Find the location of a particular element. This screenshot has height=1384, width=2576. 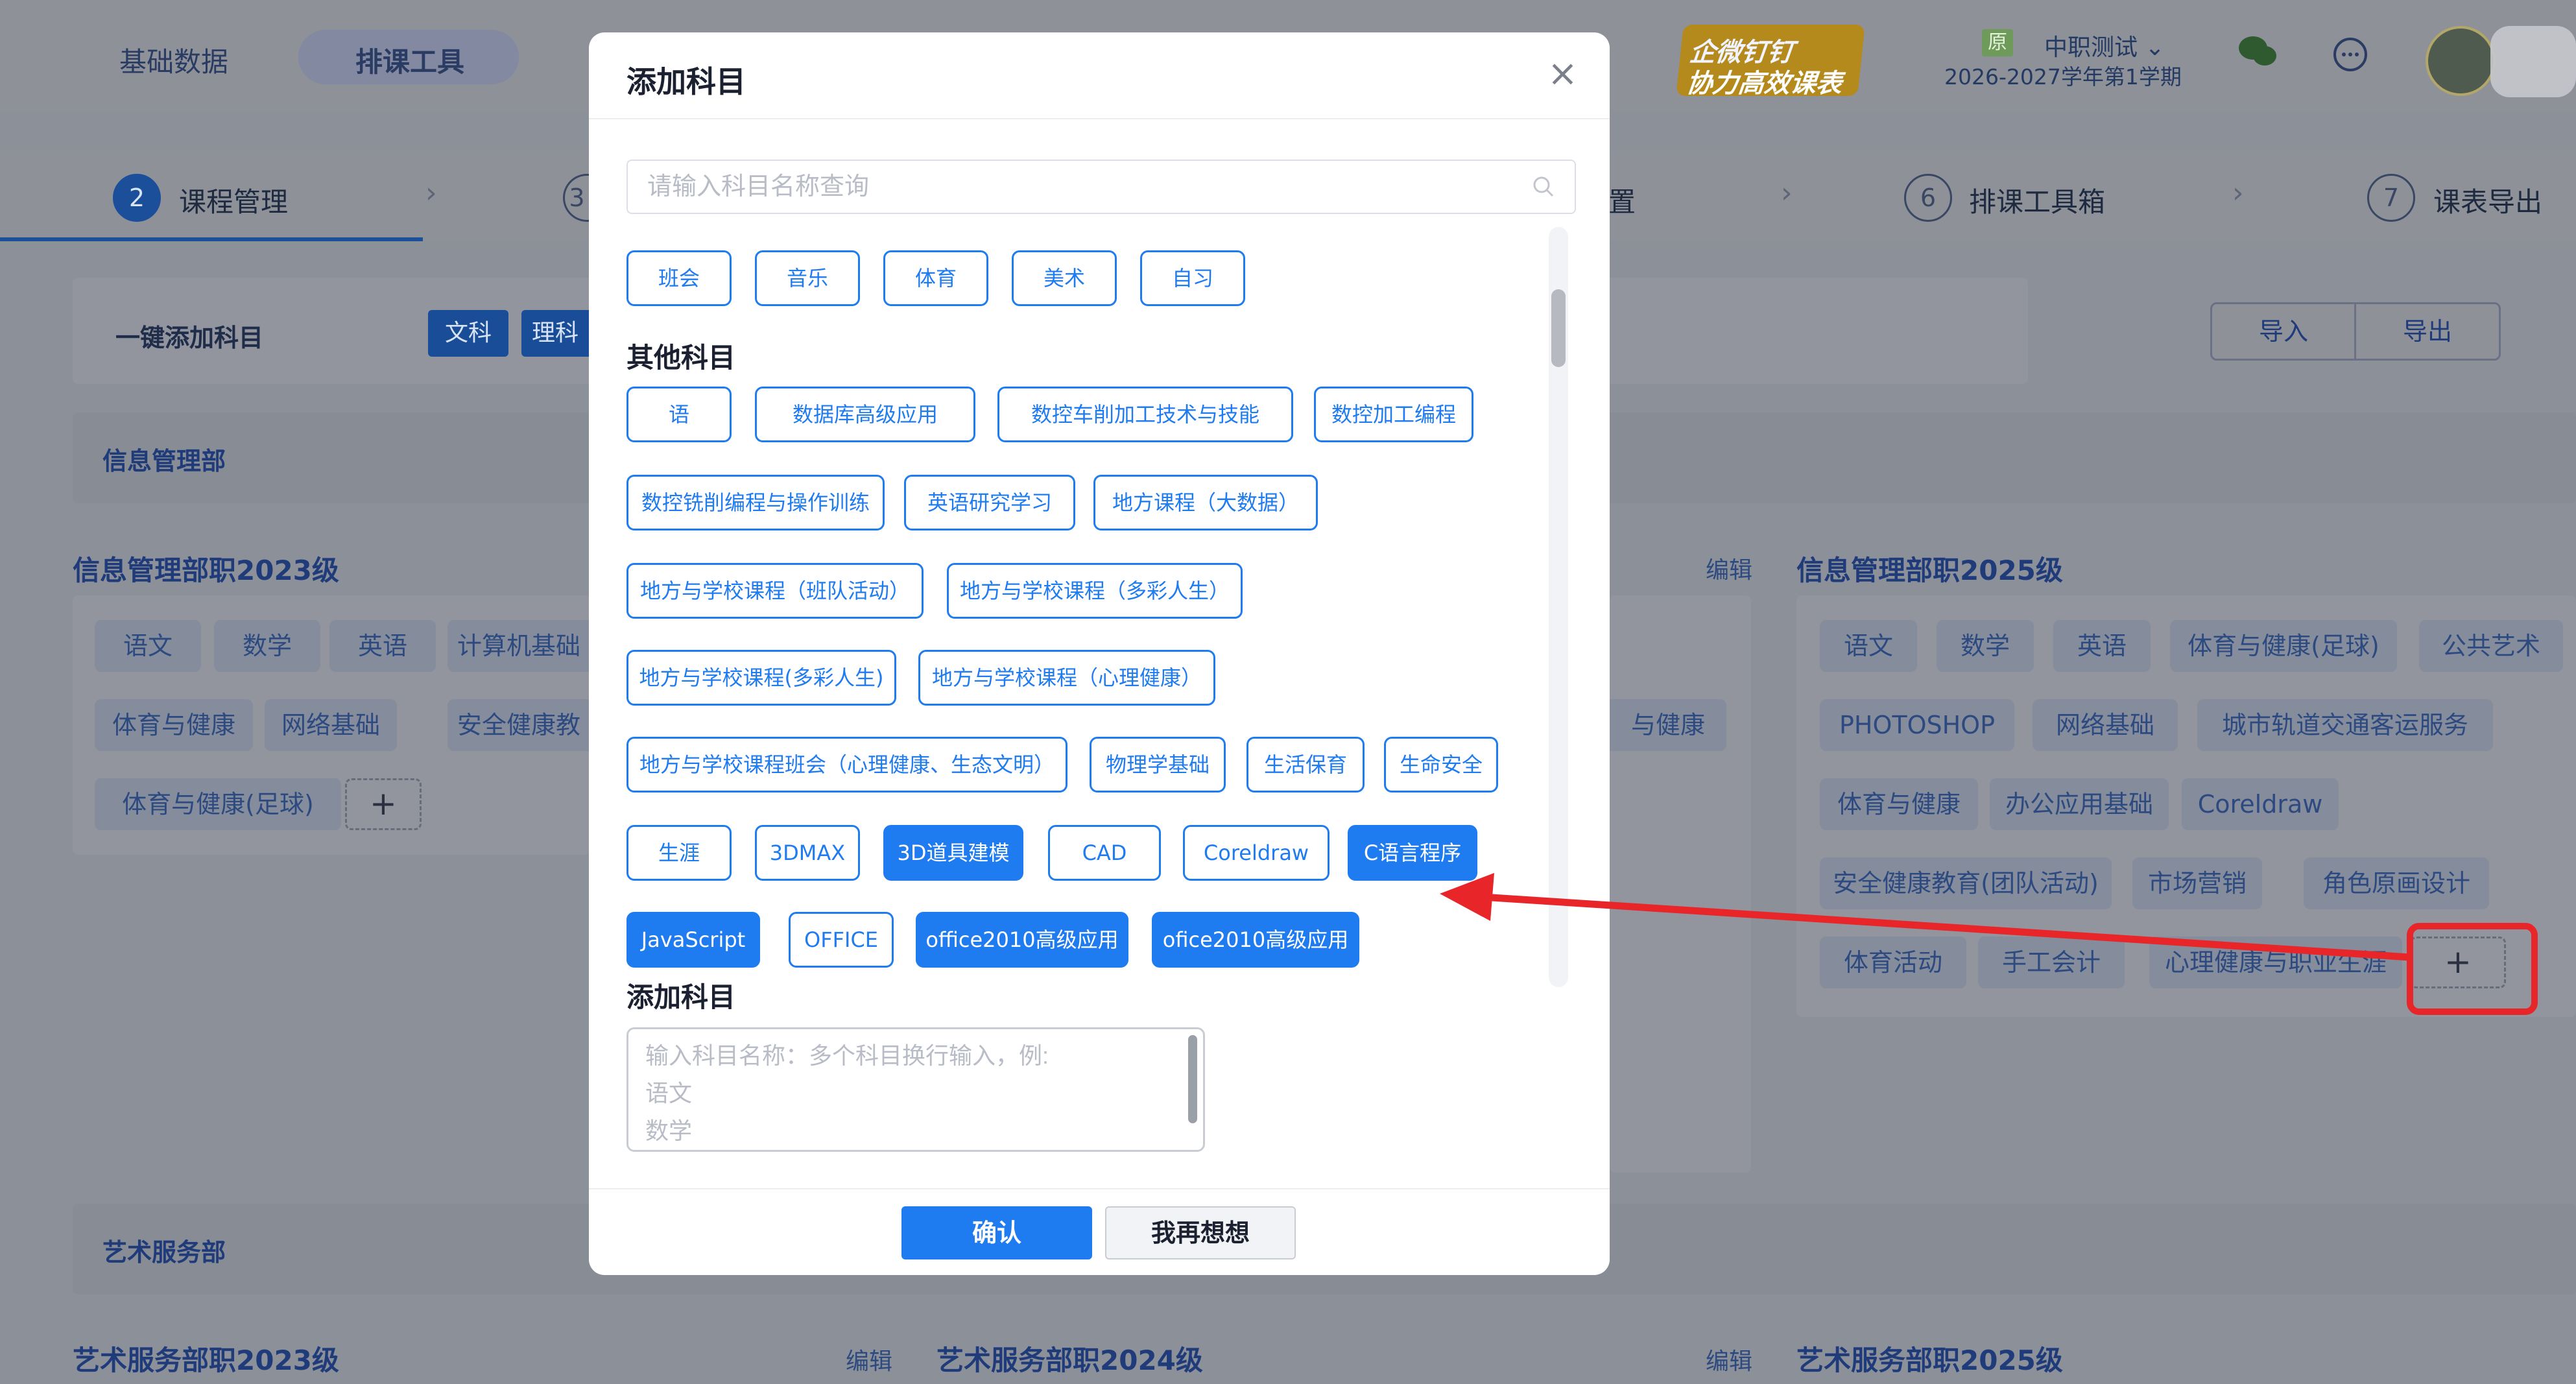

user-avatar is located at coordinates (2461, 61).